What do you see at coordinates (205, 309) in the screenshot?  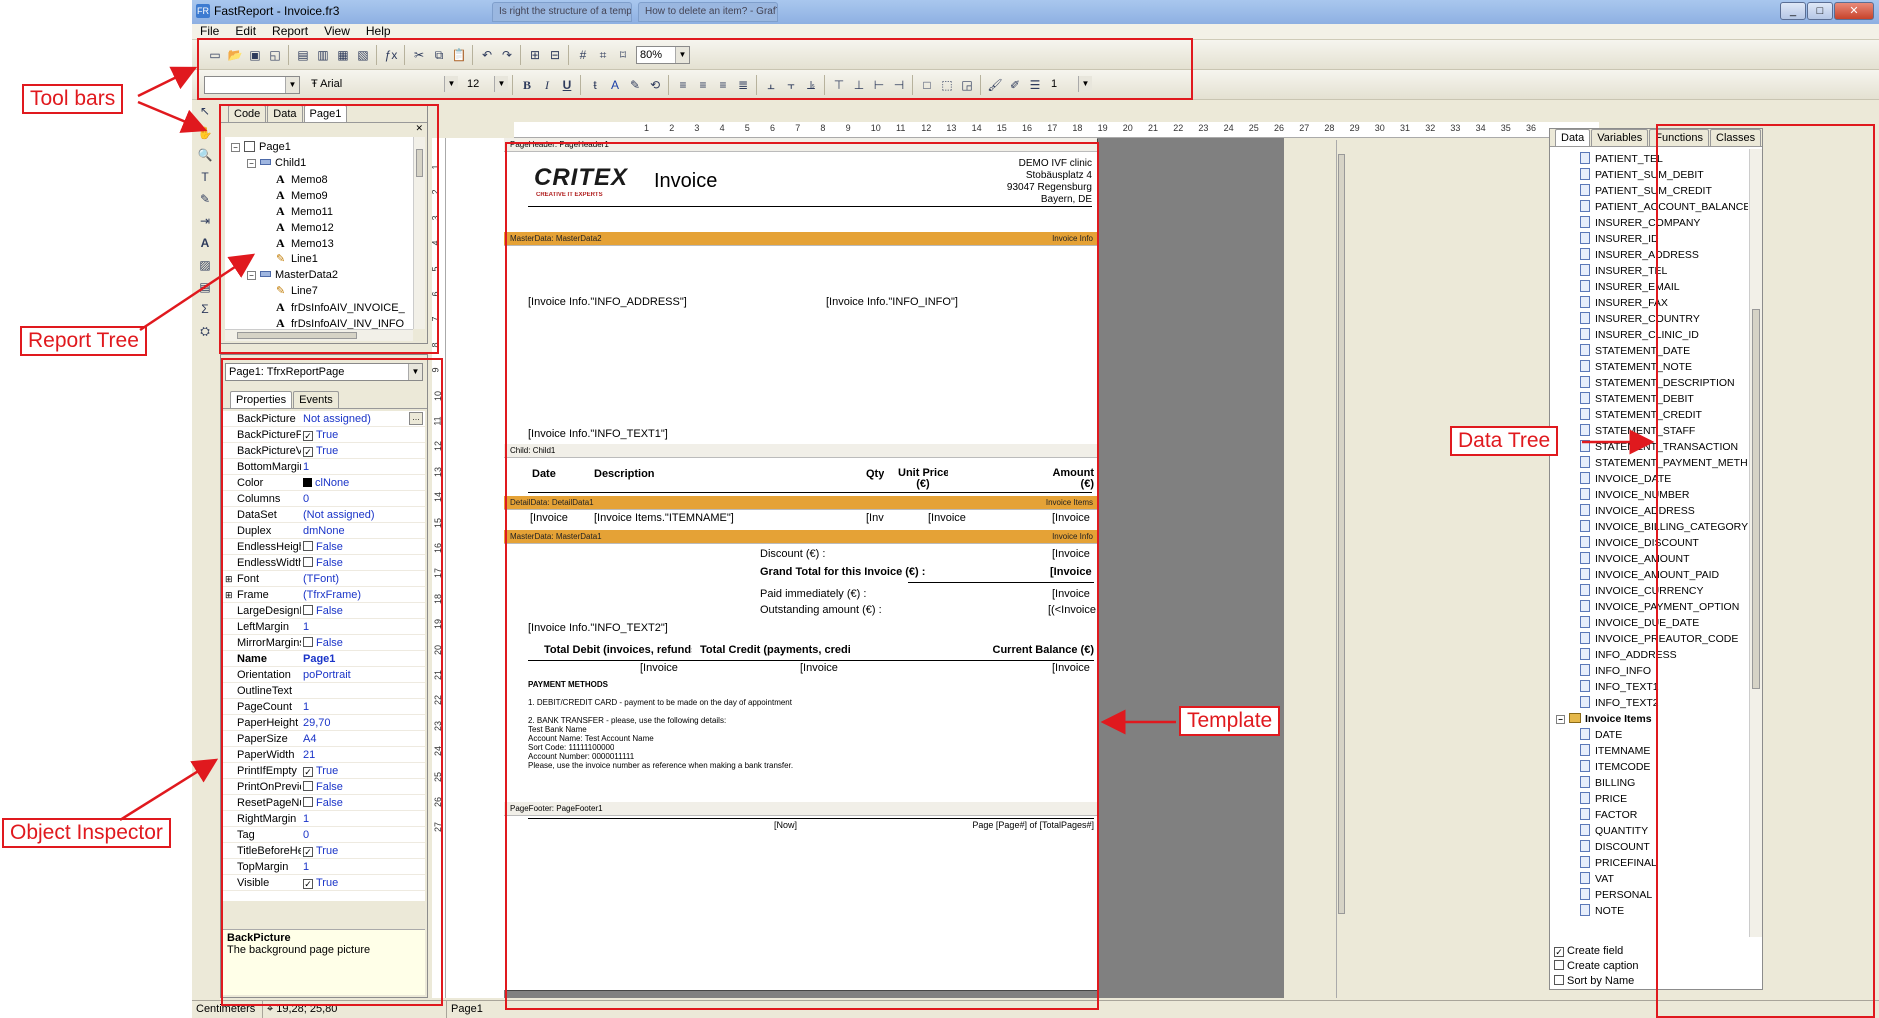 I see `sum-tool-icon: Σ` at bounding box center [205, 309].